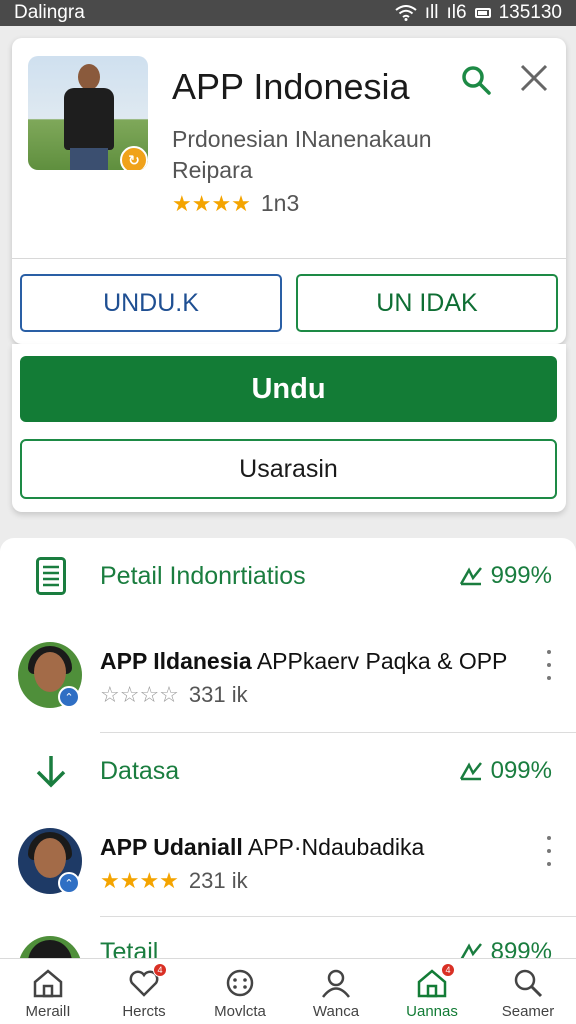 This screenshot has height=1024, width=576. Describe the element at coordinates (144, 1011) in the screenshot. I see `nav-label: Hercts` at that location.